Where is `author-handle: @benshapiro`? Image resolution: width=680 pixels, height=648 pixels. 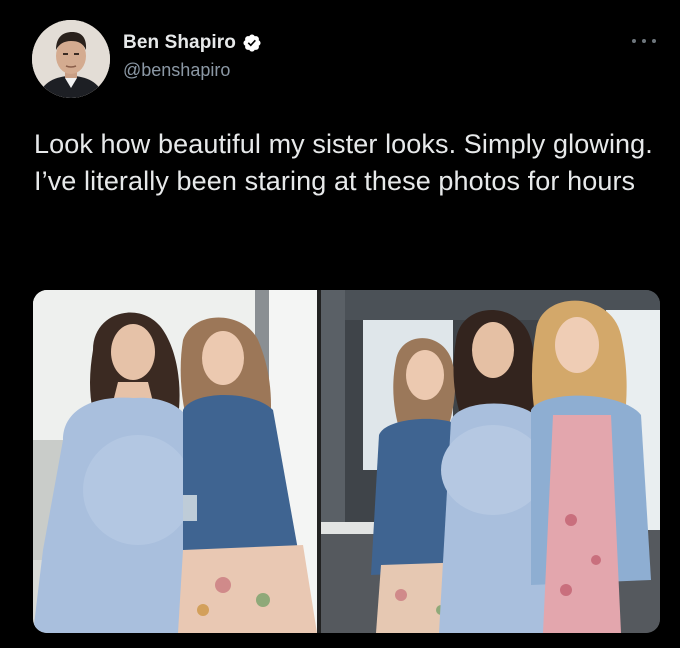 author-handle: @benshapiro is located at coordinates (176, 70).